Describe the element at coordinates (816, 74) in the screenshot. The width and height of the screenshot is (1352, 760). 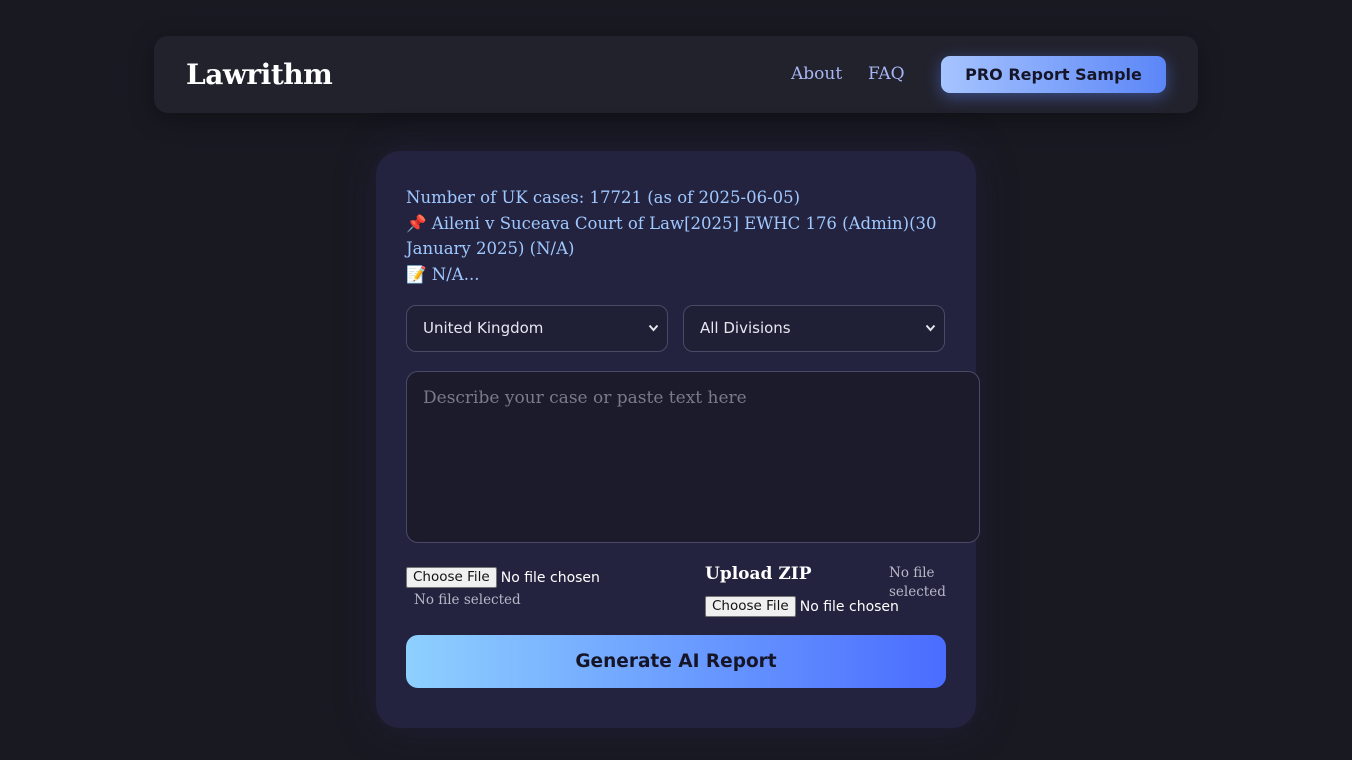
I see `nav-about-link: About` at that location.